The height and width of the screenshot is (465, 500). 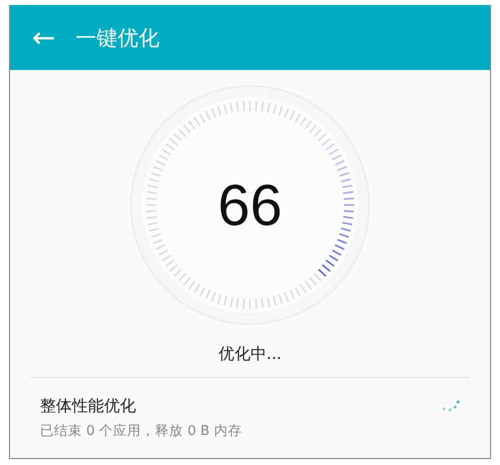 I want to click on page-title: 一键优化, so click(x=117, y=38).